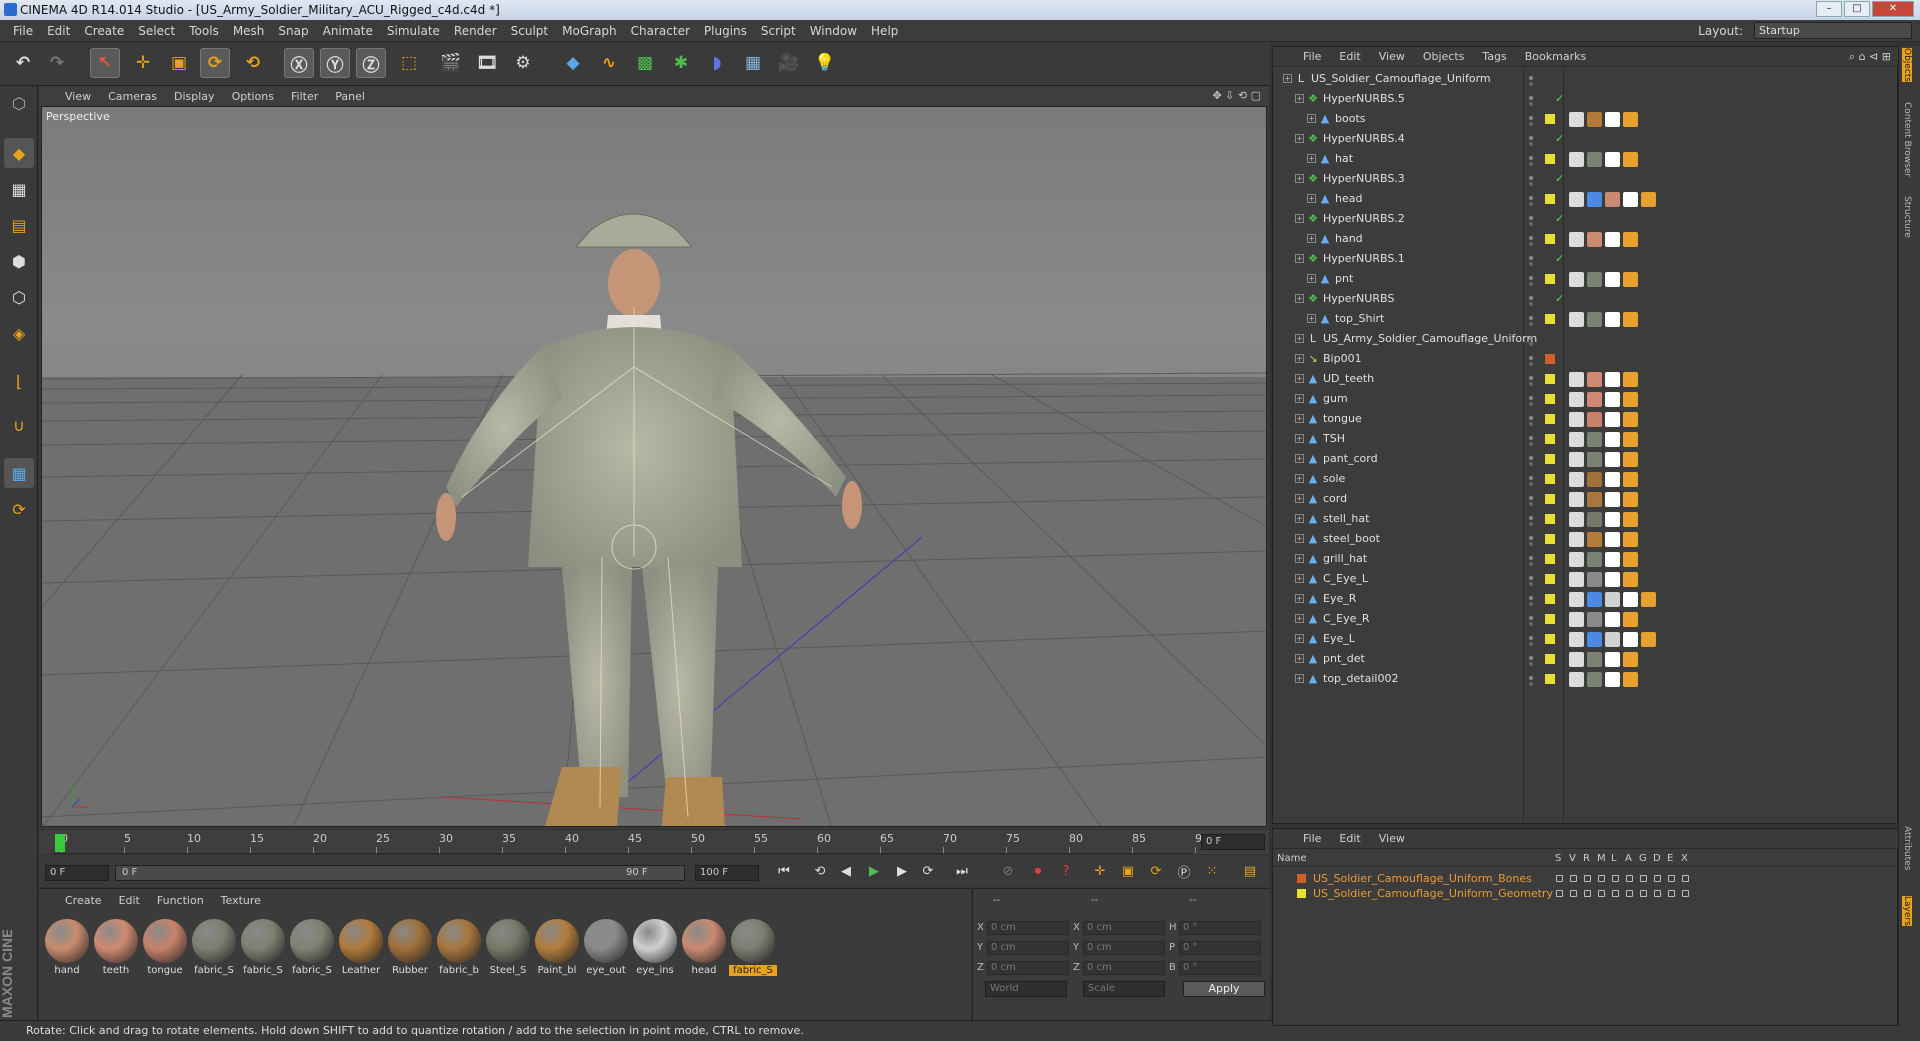 This screenshot has width=1920, height=1041. Describe the element at coordinates (215, 63) in the screenshot. I see `rotate-tool-icon: ⟳` at that location.